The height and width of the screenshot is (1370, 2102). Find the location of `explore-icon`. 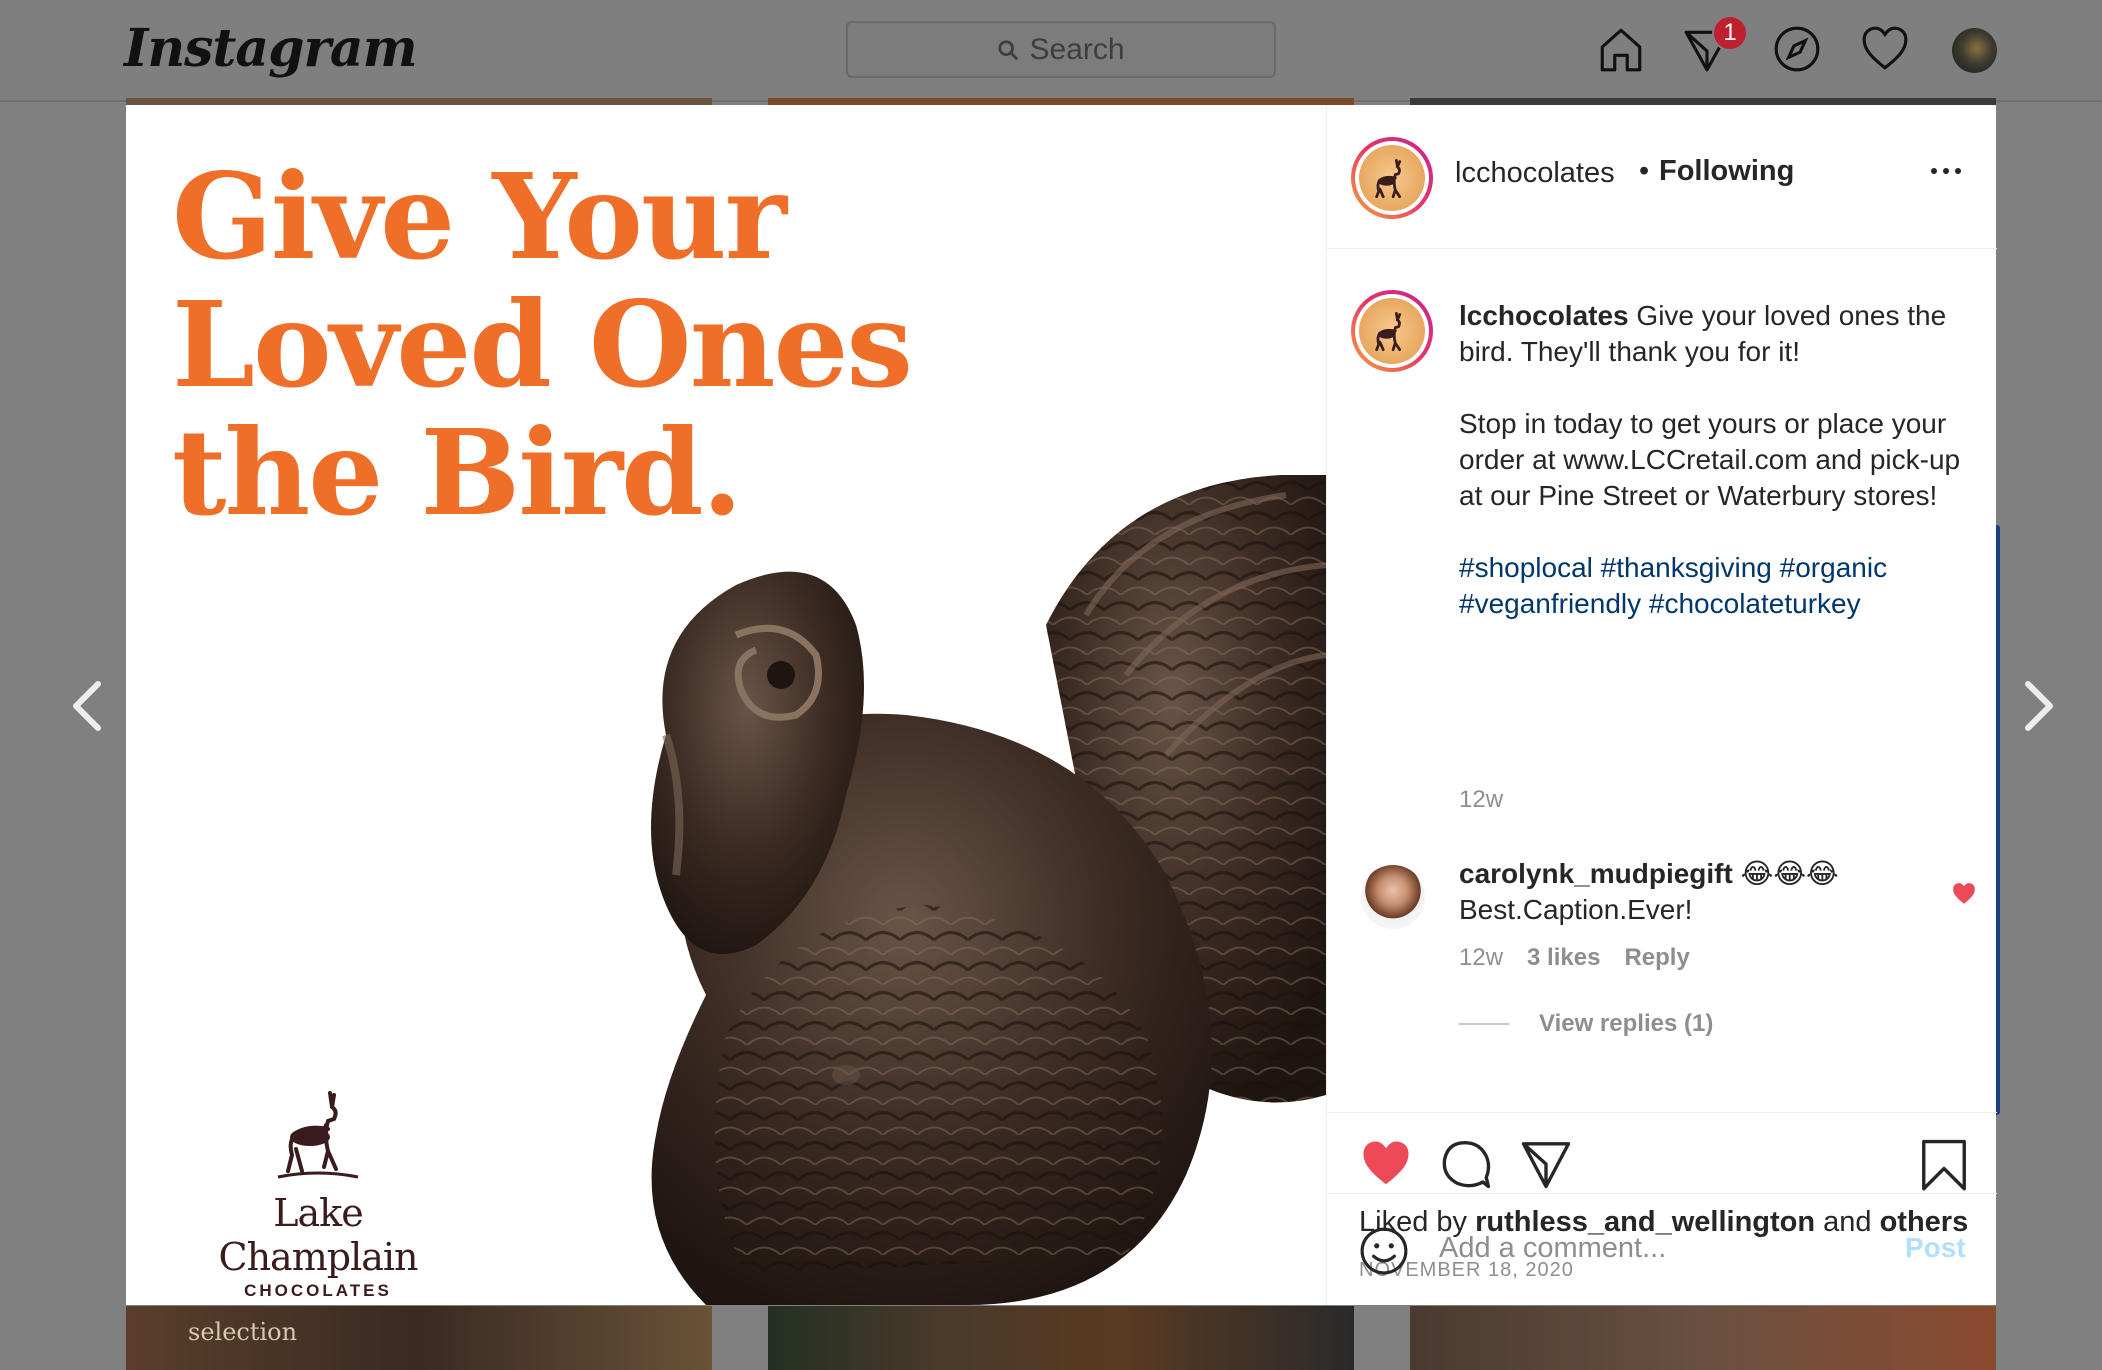

explore-icon is located at coordinates (1797, 49).